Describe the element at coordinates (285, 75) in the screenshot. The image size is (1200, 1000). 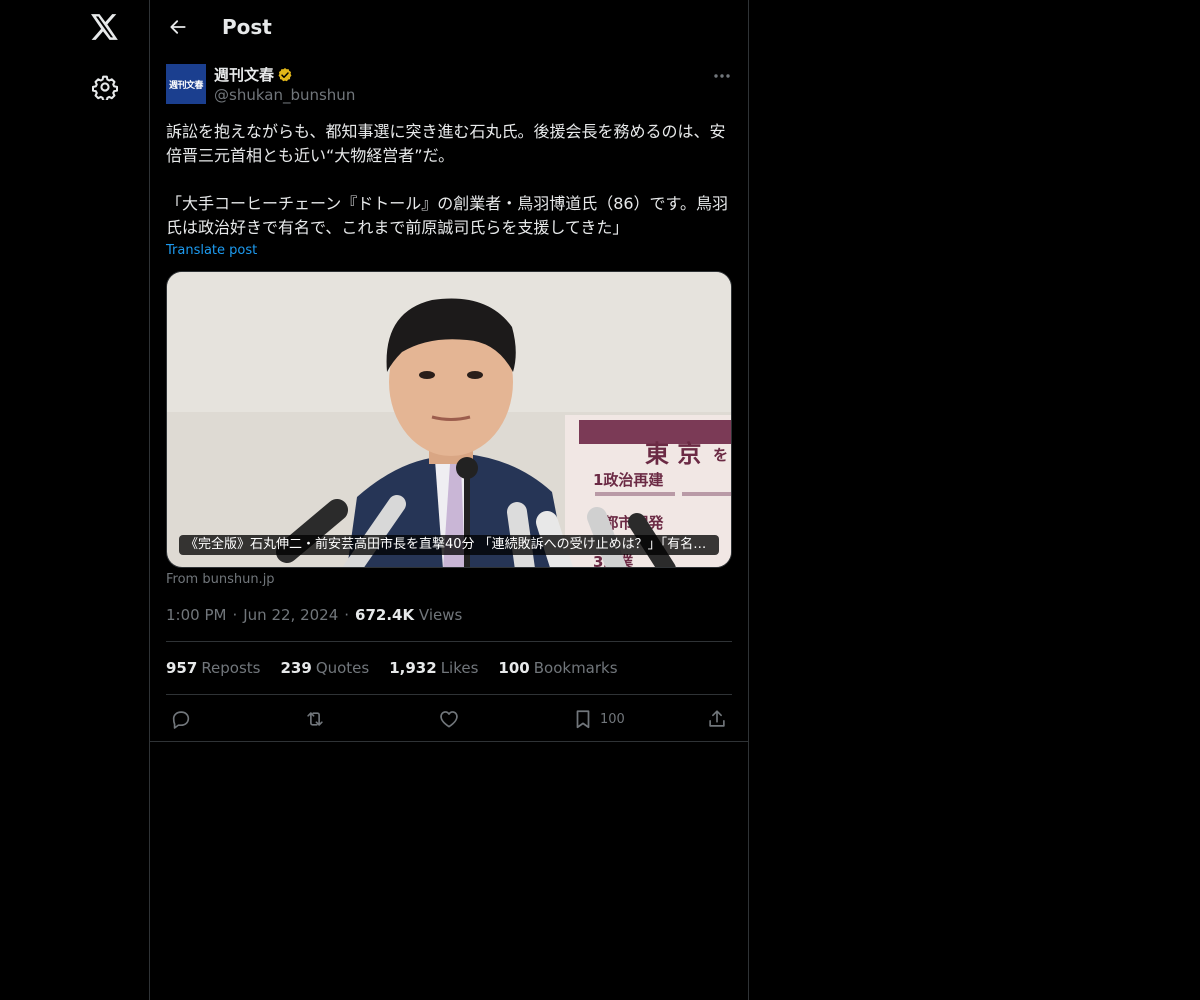
I see `verified-badge-icon` at that location.